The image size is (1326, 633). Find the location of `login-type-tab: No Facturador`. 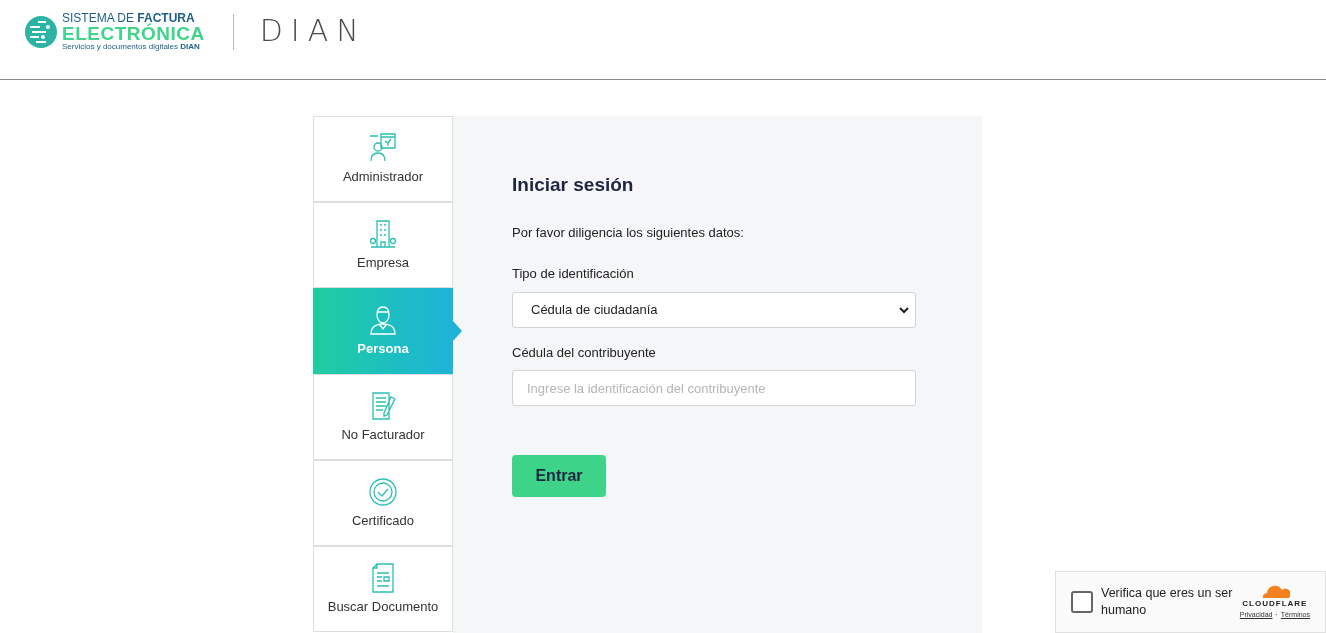

login-type-tab: No Facturador is located at coordinates (383, 417).